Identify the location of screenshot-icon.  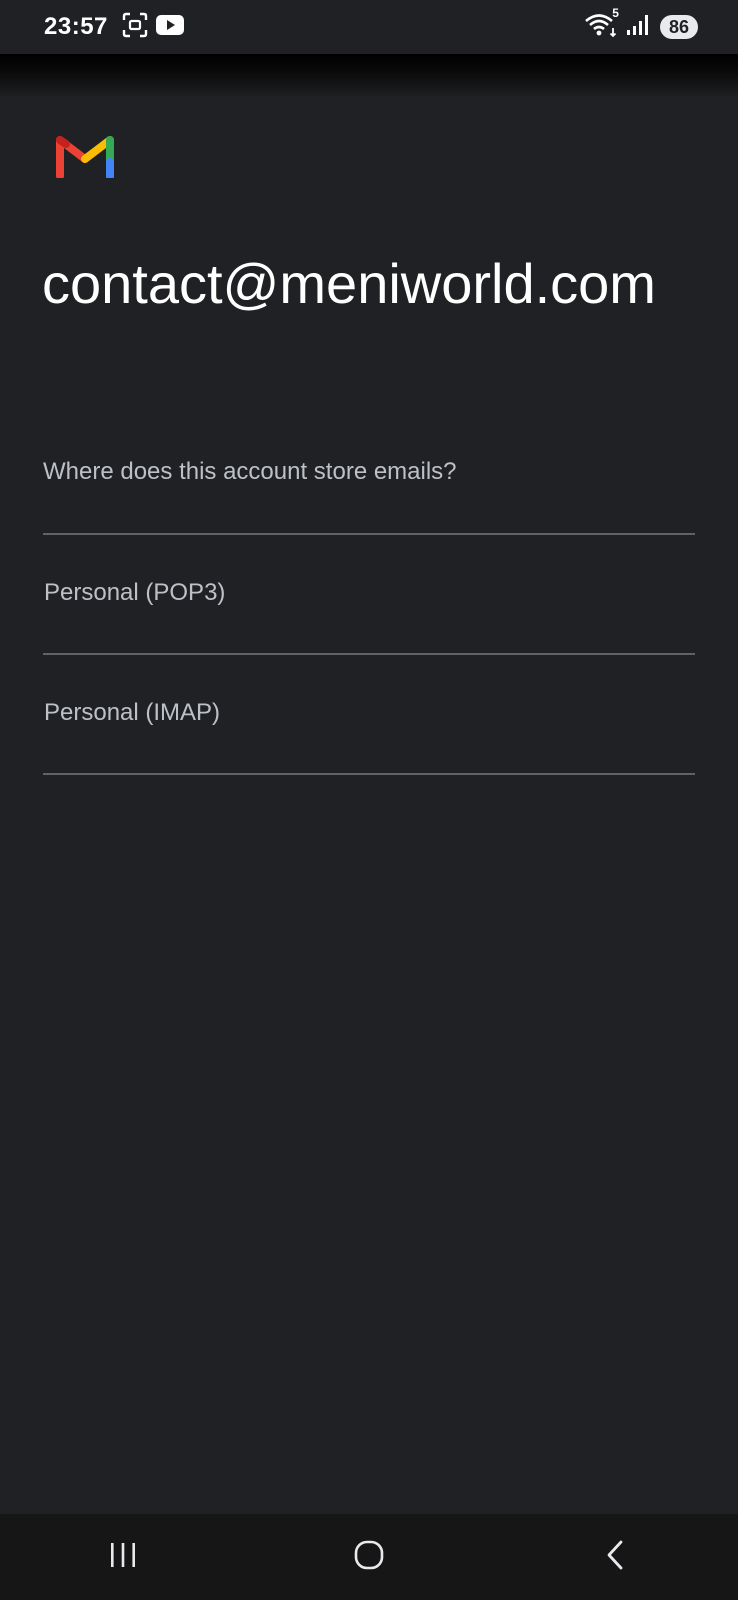
(135, 27).